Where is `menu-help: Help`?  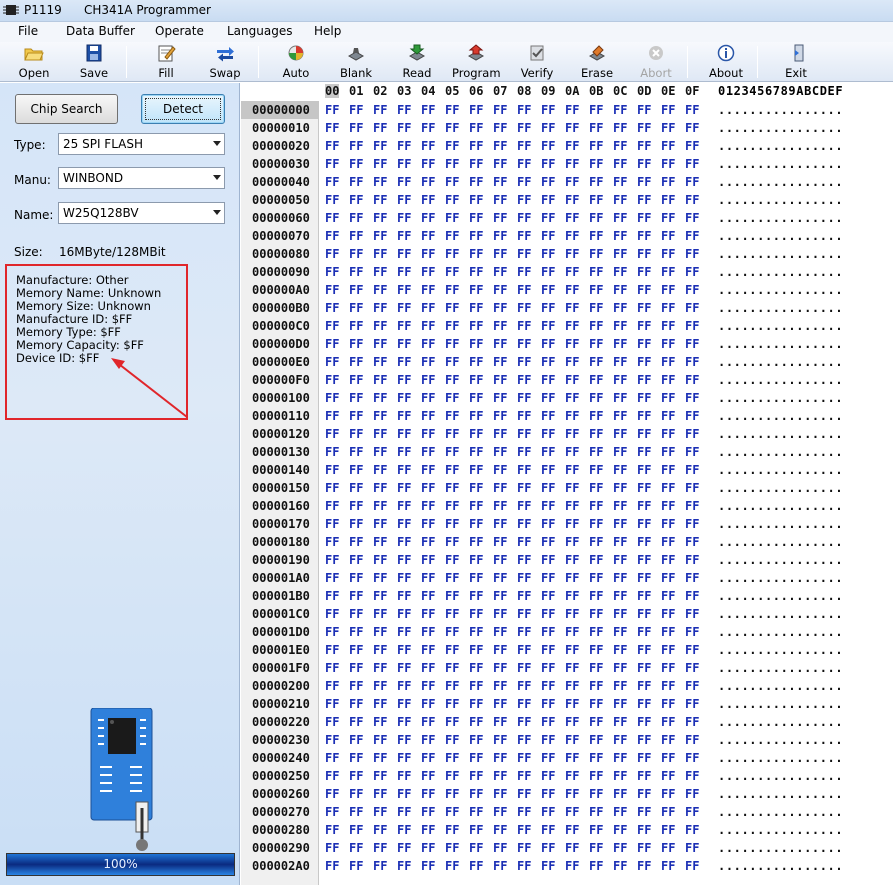 menu-help: Help is located at coordinates (327, 31).